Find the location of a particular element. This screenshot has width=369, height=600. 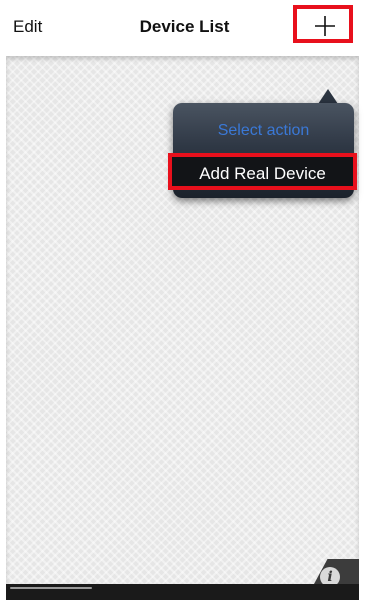

action-popover: Select action Add Real Device is located at coordinates (262, 150).